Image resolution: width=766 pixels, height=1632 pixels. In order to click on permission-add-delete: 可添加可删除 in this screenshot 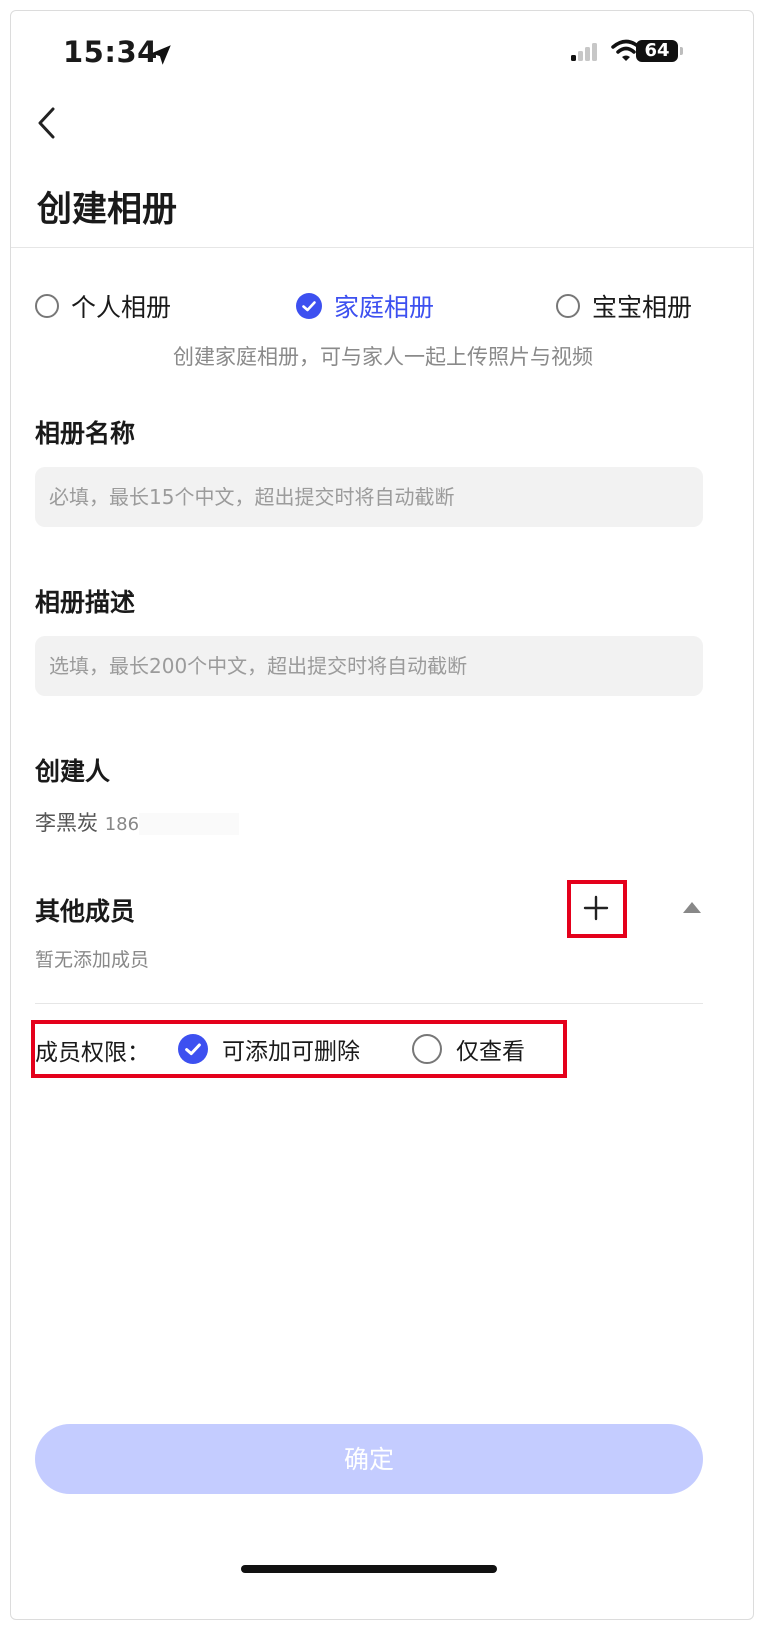, I will do `click(269, 1049)`.